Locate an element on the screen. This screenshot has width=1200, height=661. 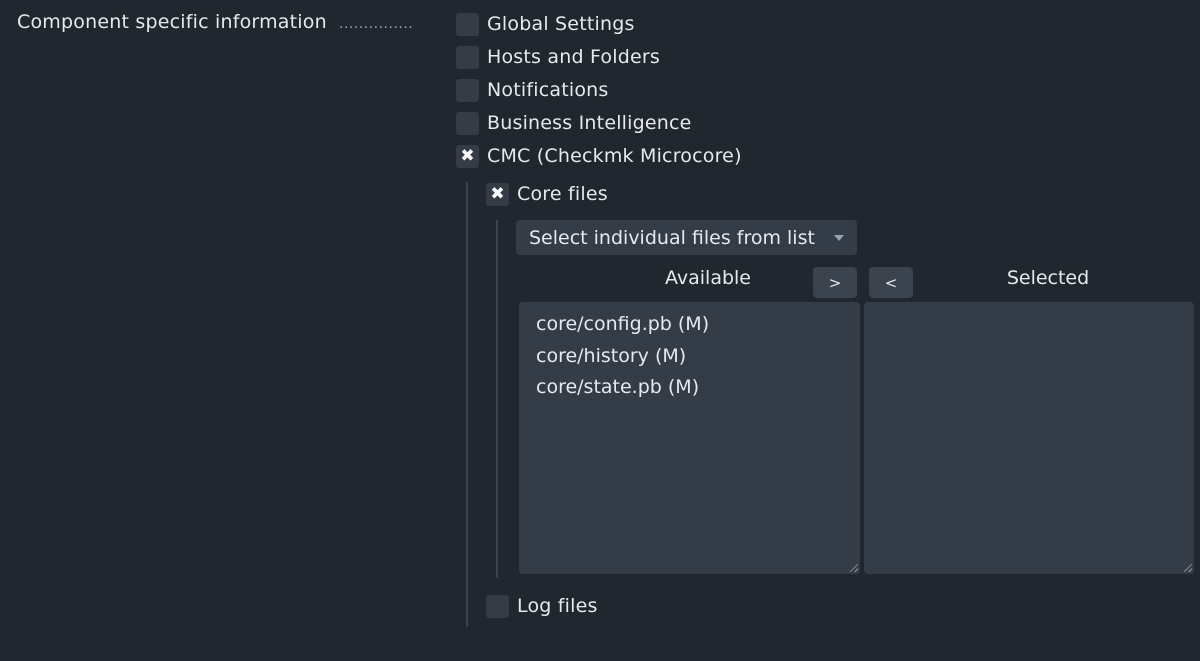
checkbox-label: Core files is located at coordinates (562, 194).